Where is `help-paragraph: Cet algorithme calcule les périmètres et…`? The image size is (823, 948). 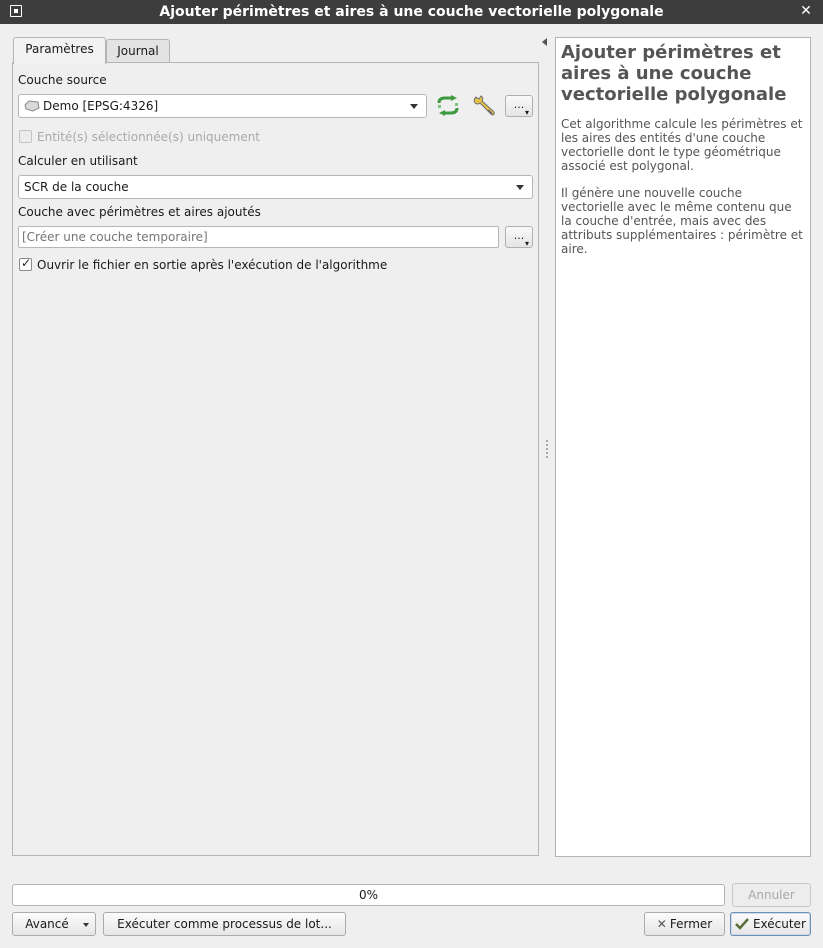
help-paragraph: Cet algorithme calcule les périmètres et… is located at coordinates (682, 145).